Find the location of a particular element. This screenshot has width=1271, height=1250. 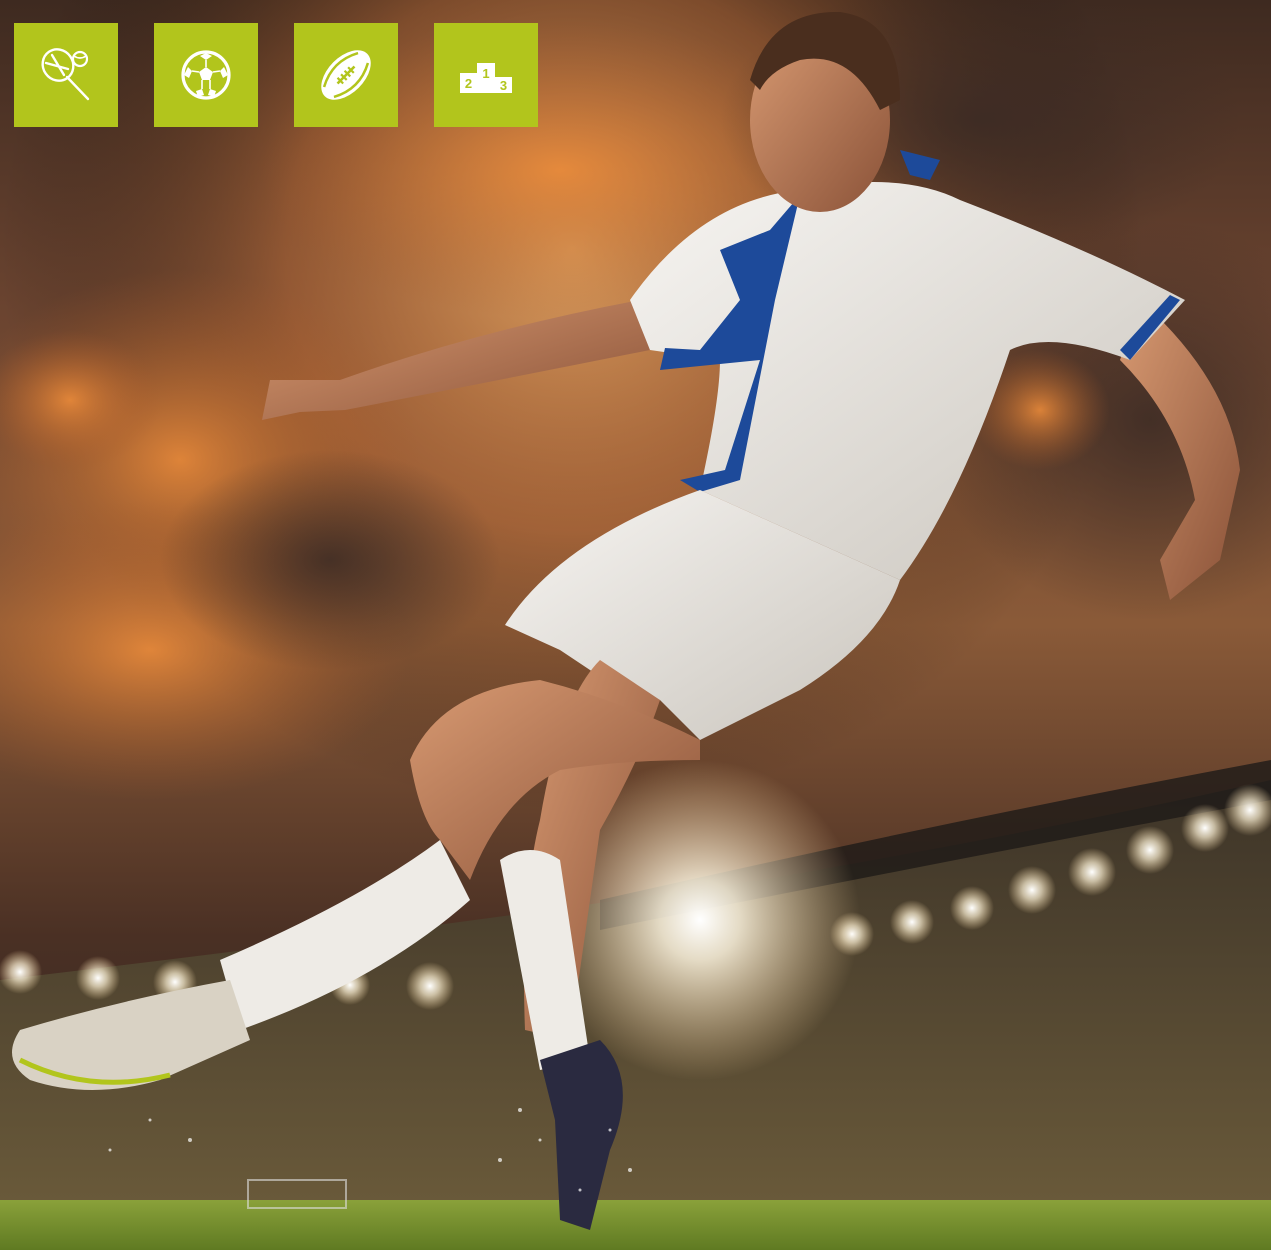

podium-icon: 2 1 3 is located at coordinates (486, 78).